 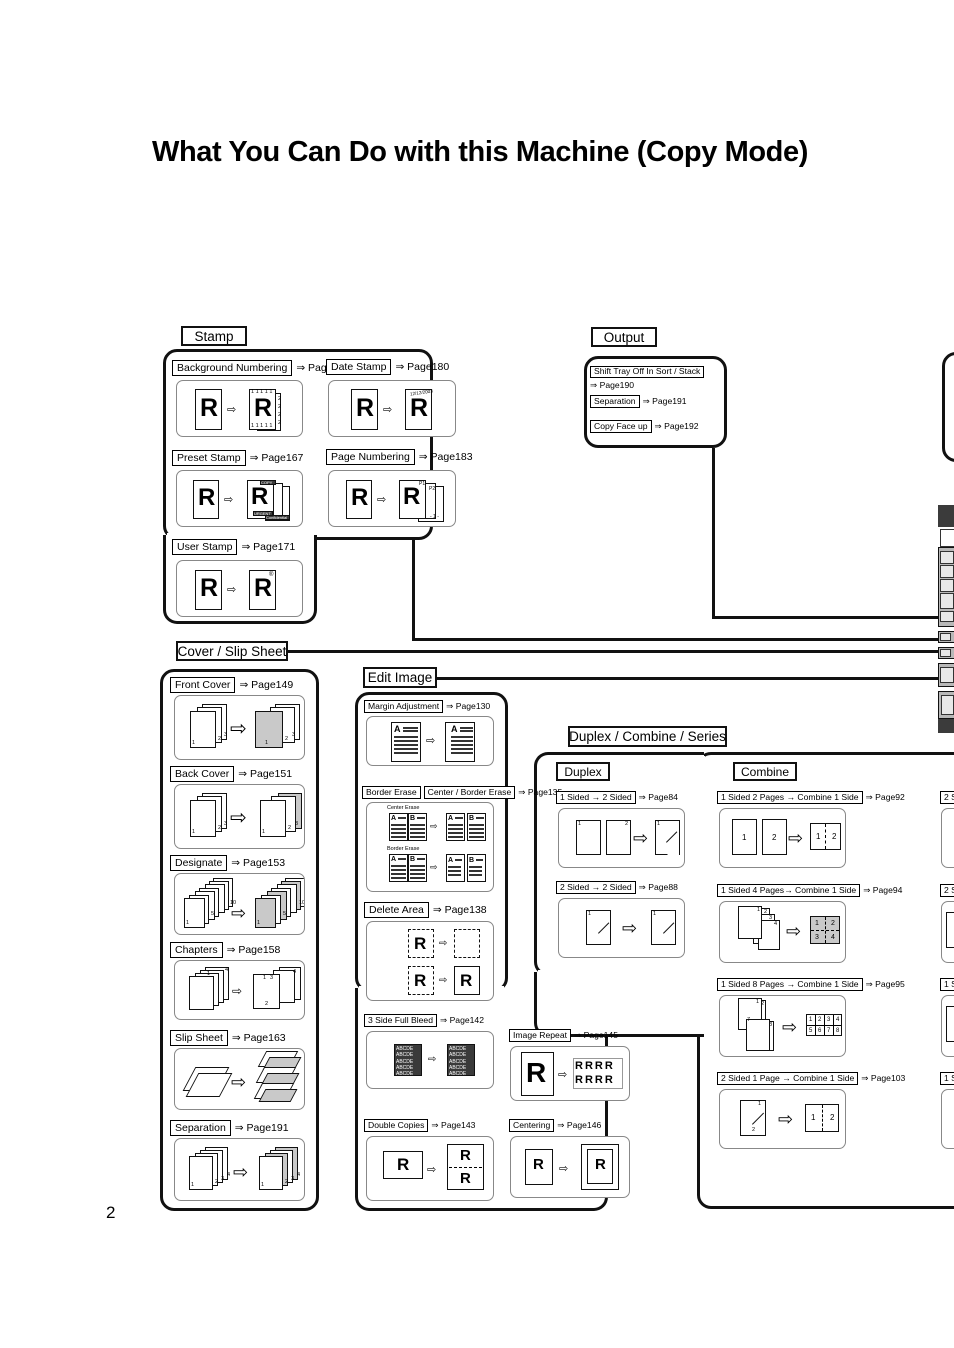 I want to click on subsection-tag-combine: Combine, so click(x=765, y=771).